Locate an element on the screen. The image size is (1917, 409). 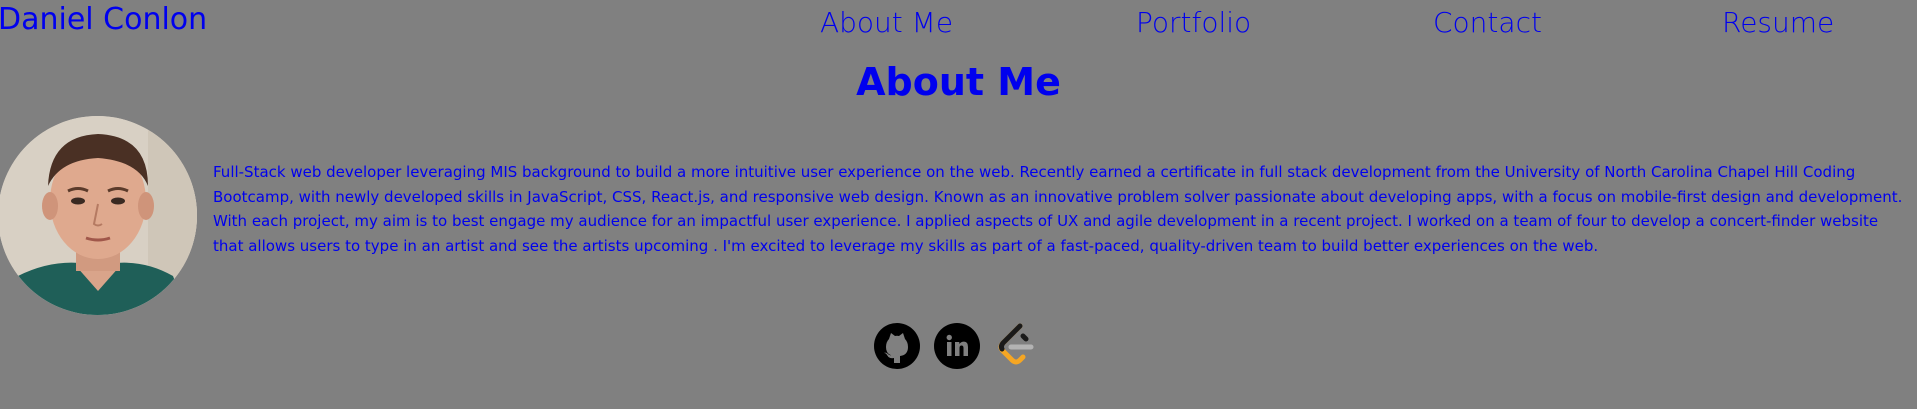
page-heading: About Me is located at coordinates (958, 82).